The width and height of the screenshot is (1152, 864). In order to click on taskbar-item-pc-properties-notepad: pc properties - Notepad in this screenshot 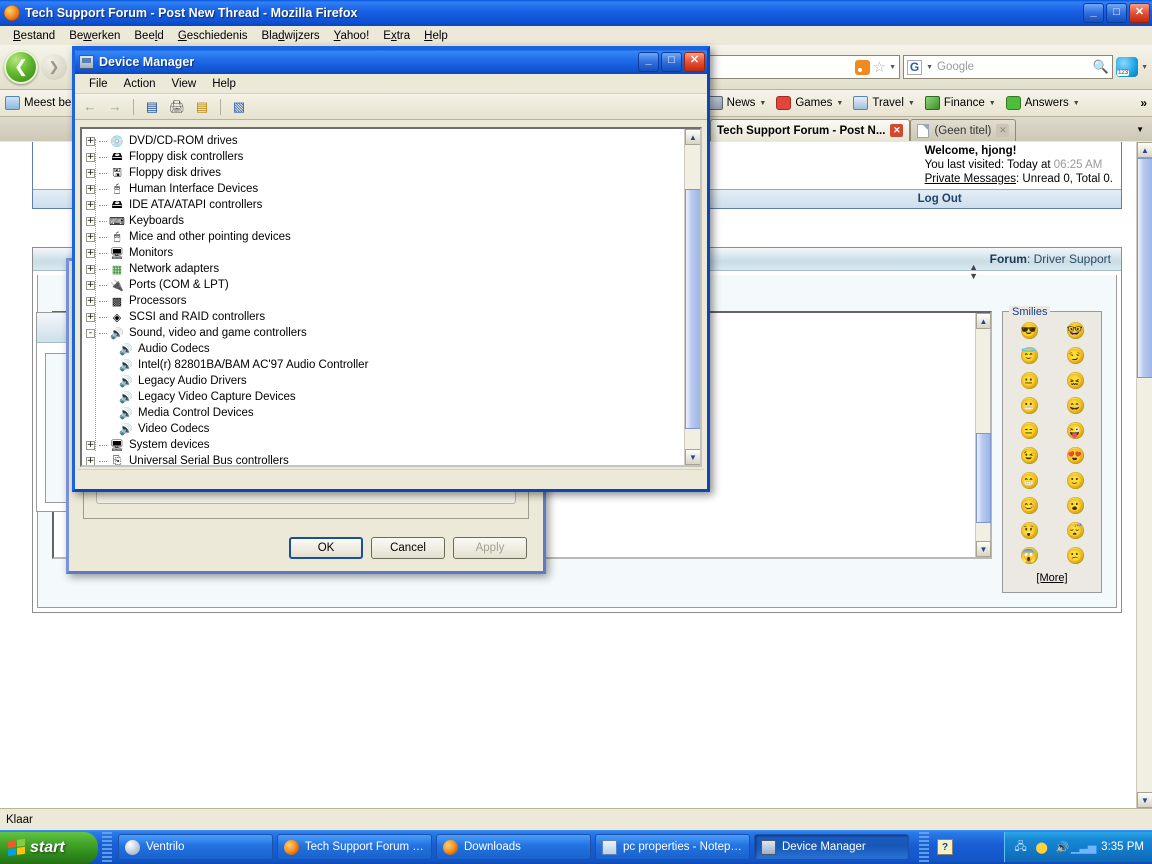, I will do `click(672, 847)`.